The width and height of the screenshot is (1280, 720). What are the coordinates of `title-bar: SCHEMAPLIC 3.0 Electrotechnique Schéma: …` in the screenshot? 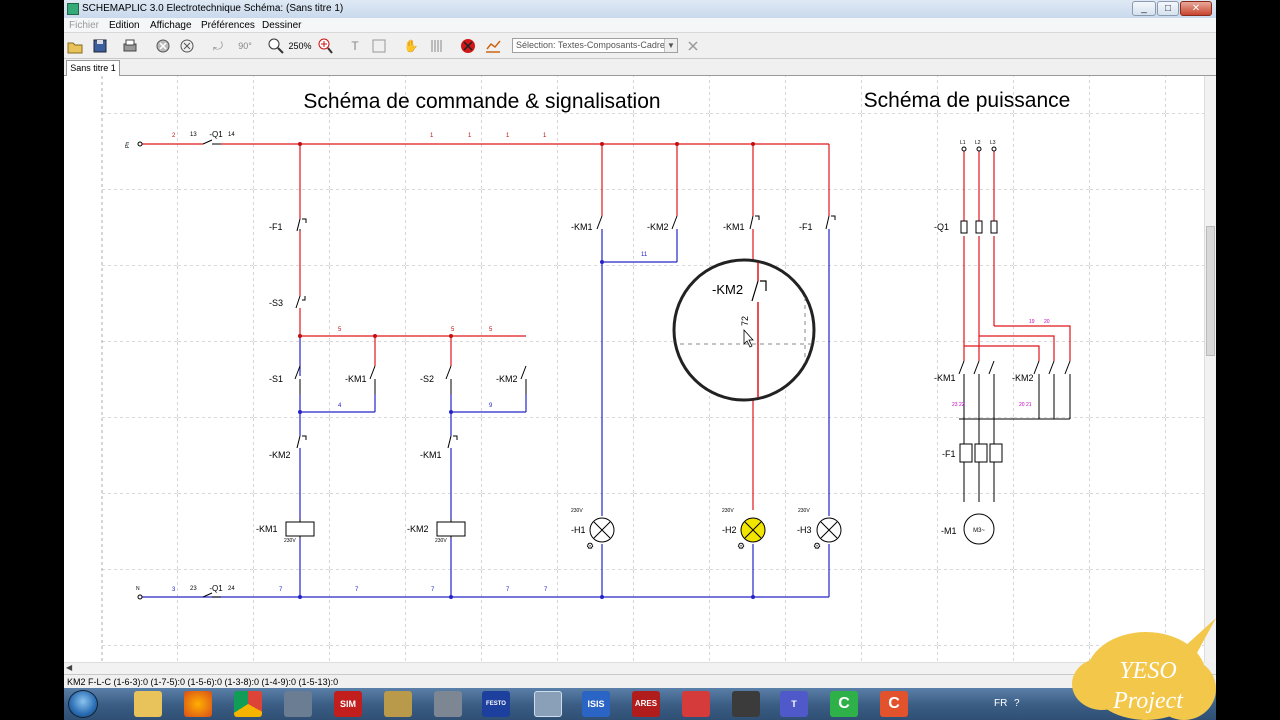 It's located at (640, 9).